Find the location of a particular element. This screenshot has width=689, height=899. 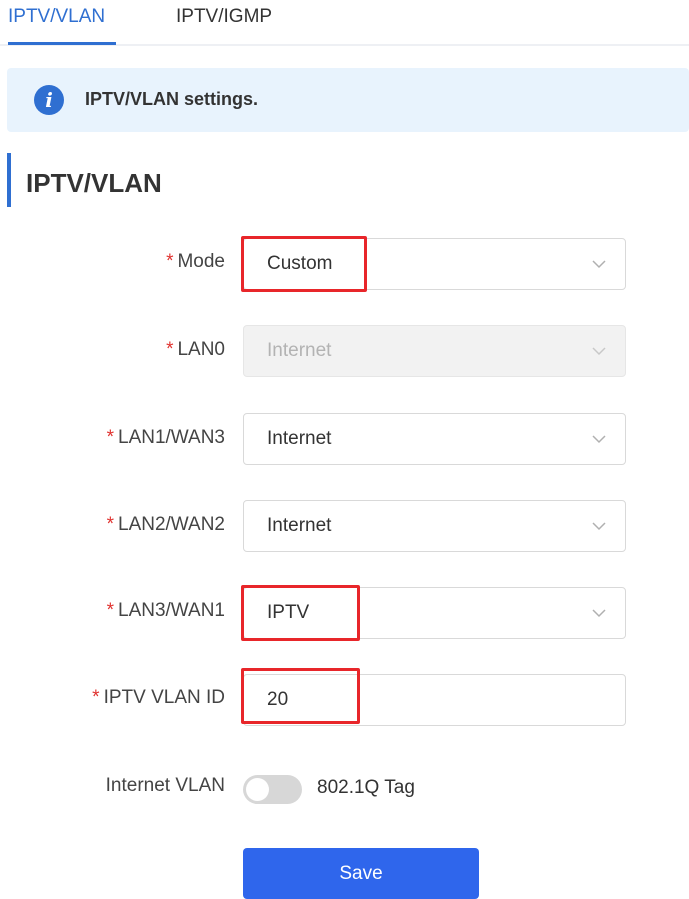

info-banner: i IPTV/VLAN settings. is located at coordinates (348, 100).